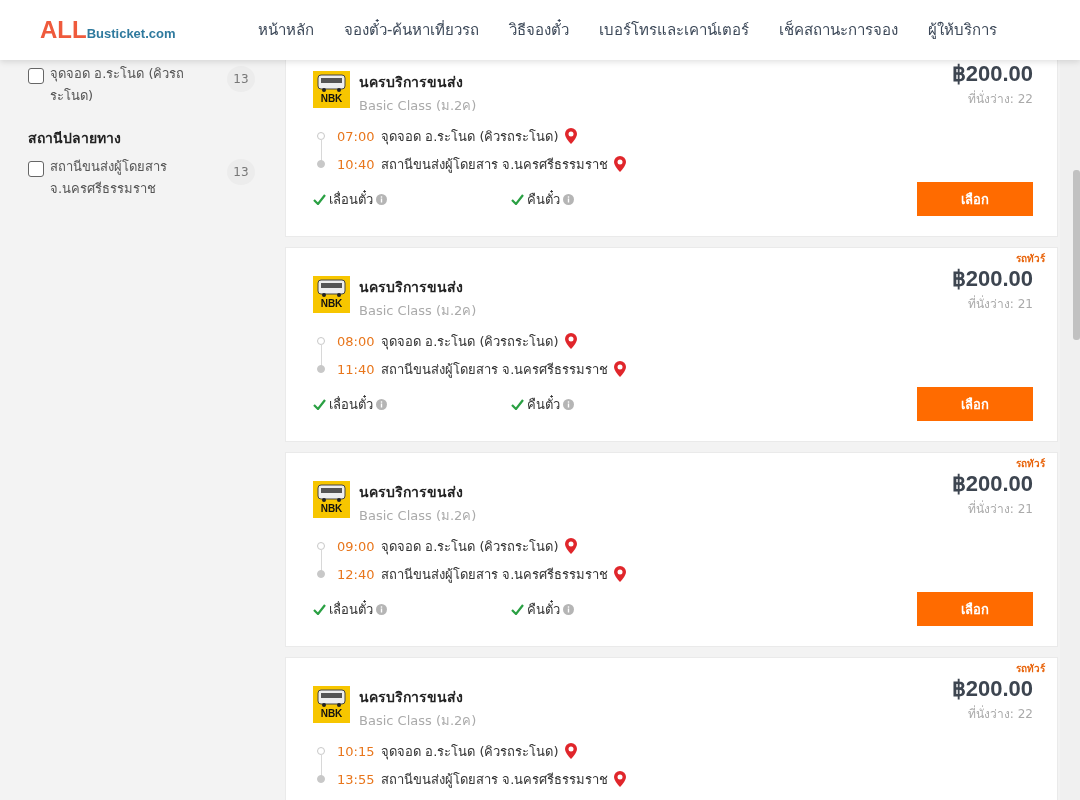 This screenshot has height=800, width=1080. What do you see at coordinates (1076, 255) in the screenshot?
I see `scrollbar-thumb` at bounding box center [1076, 255].